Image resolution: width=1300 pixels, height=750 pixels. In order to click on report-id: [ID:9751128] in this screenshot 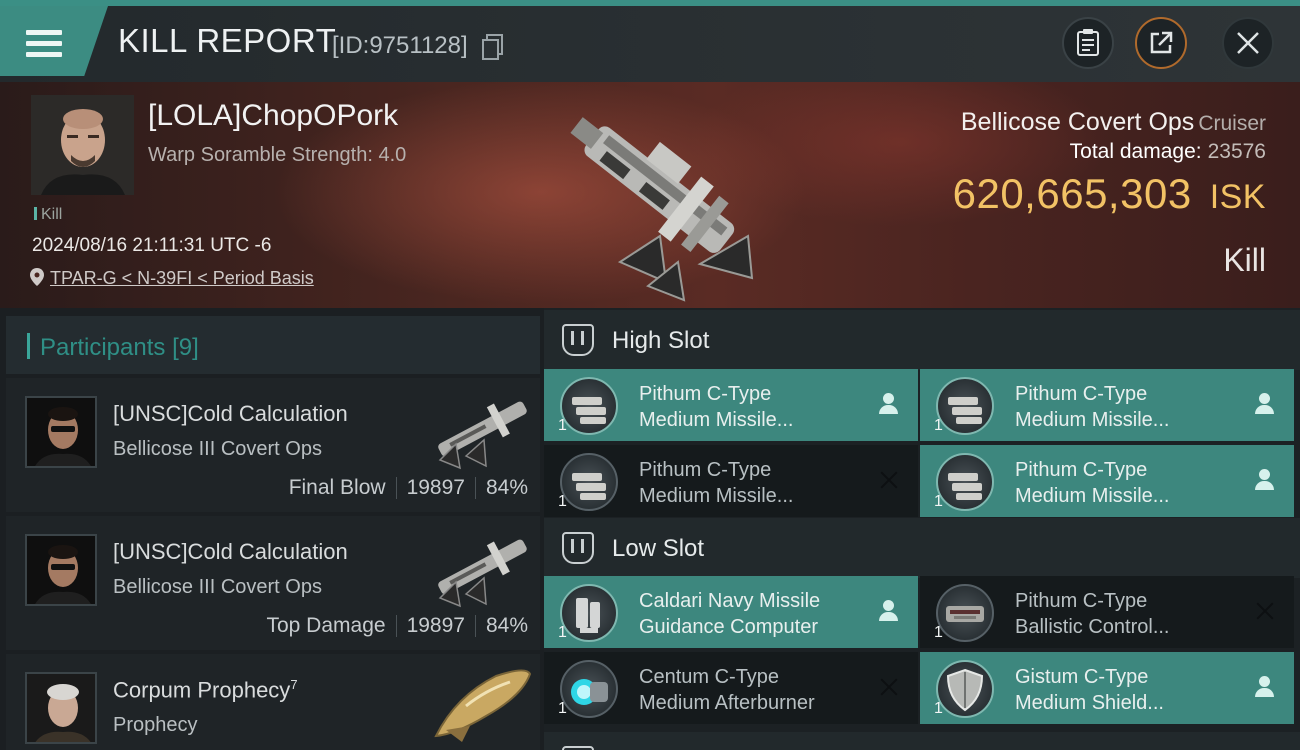, I will do `click(400, 45)`.